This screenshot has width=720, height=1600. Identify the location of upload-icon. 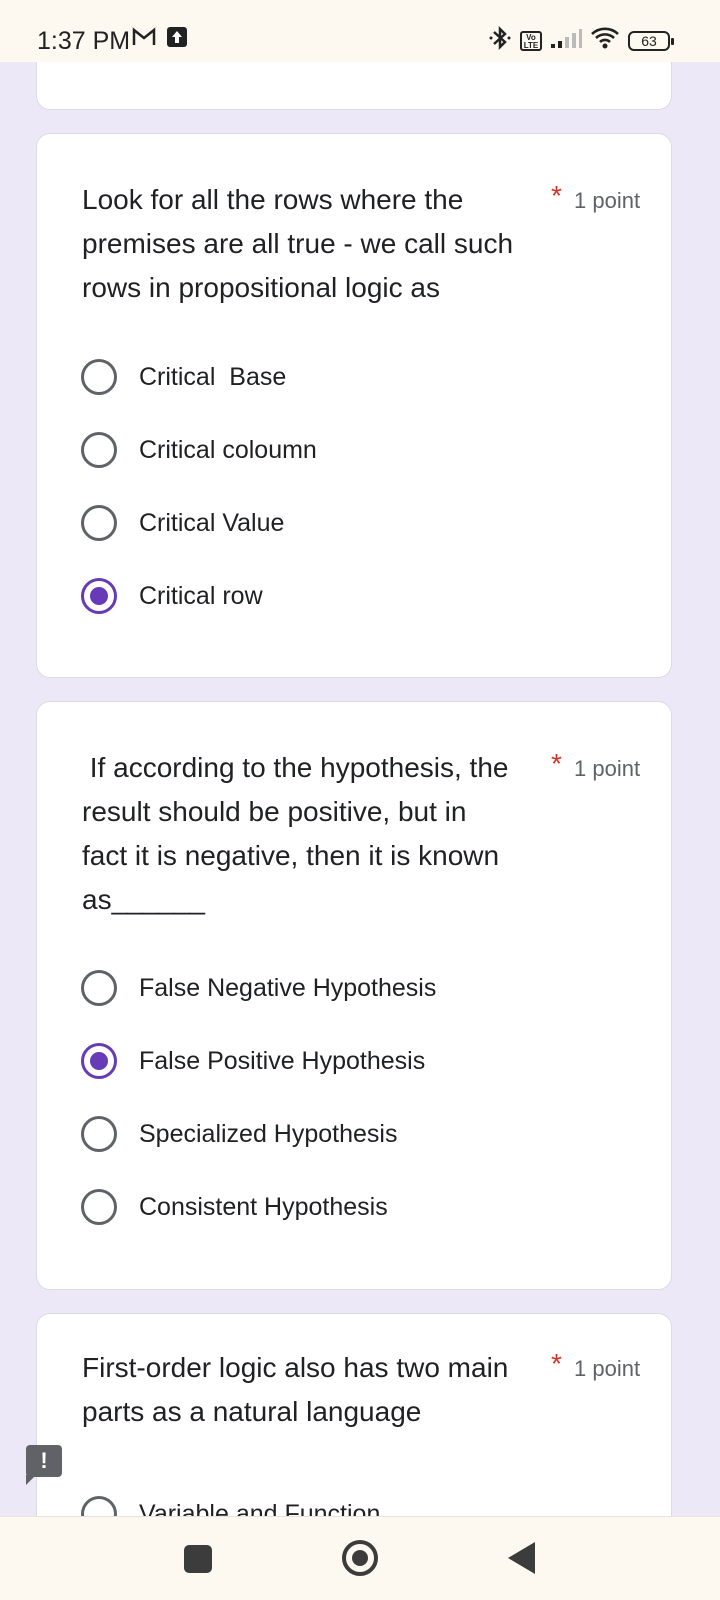
(177, 39).